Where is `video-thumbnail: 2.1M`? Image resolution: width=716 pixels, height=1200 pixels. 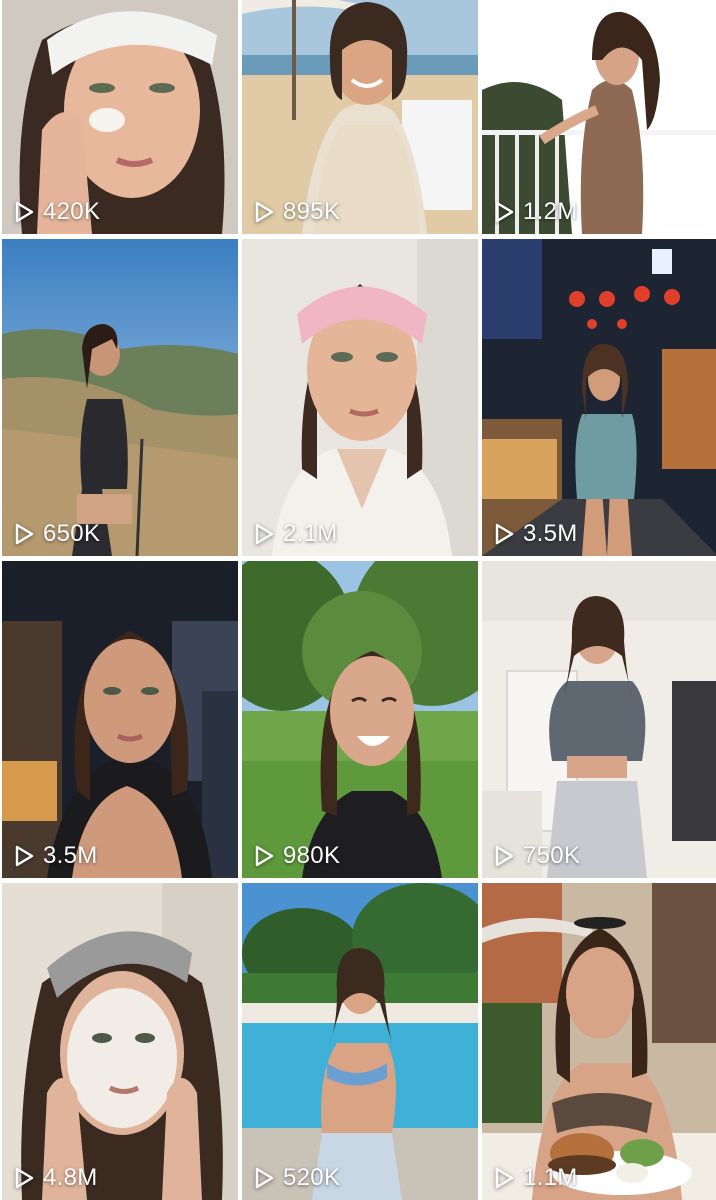
video-thumbnail: 2.1M is located at coordinates (360, 397).